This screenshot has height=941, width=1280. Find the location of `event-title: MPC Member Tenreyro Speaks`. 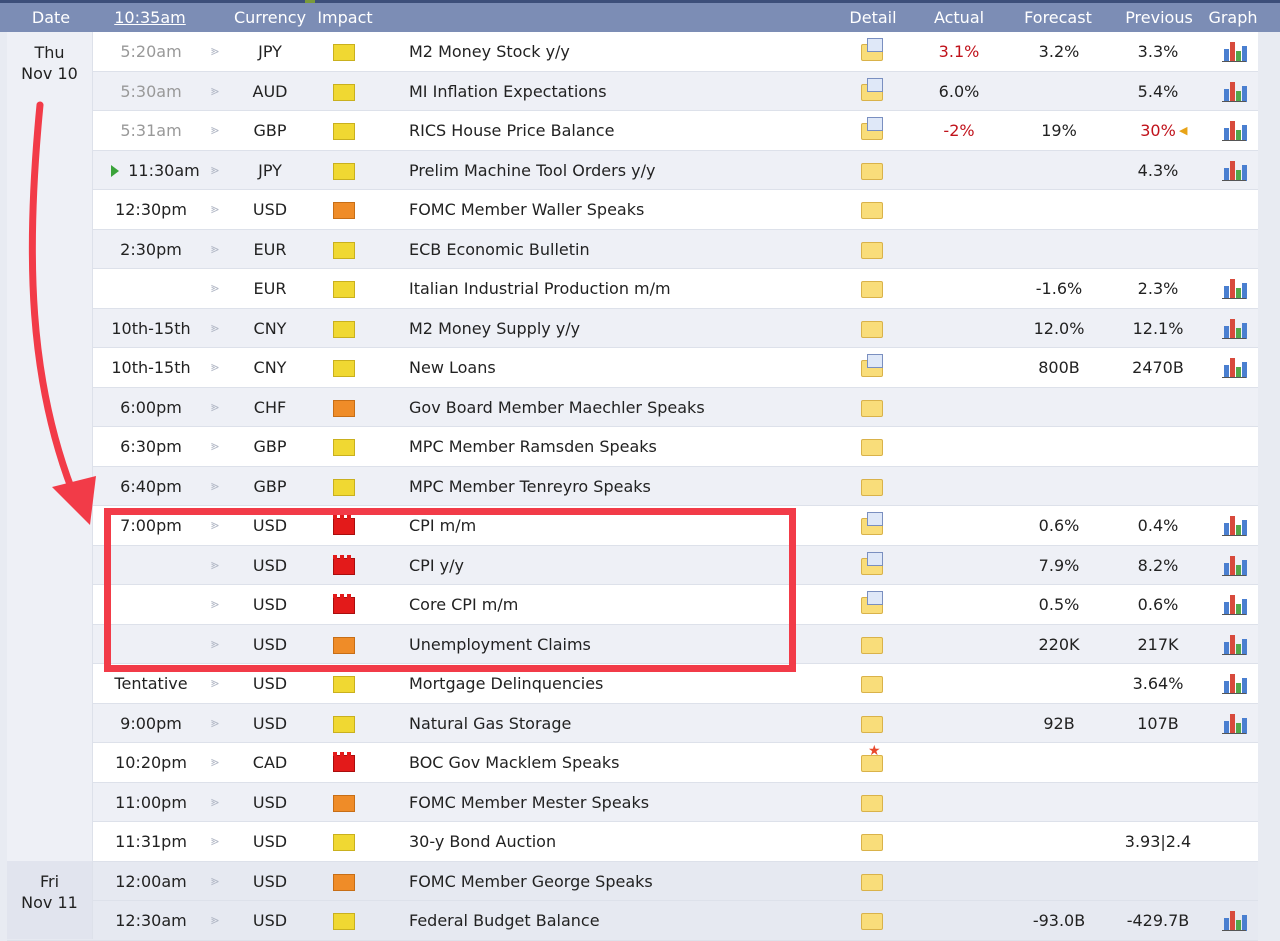

event-title: MPC Member Tenreyro Speaks is located at coordinates (619, 486).